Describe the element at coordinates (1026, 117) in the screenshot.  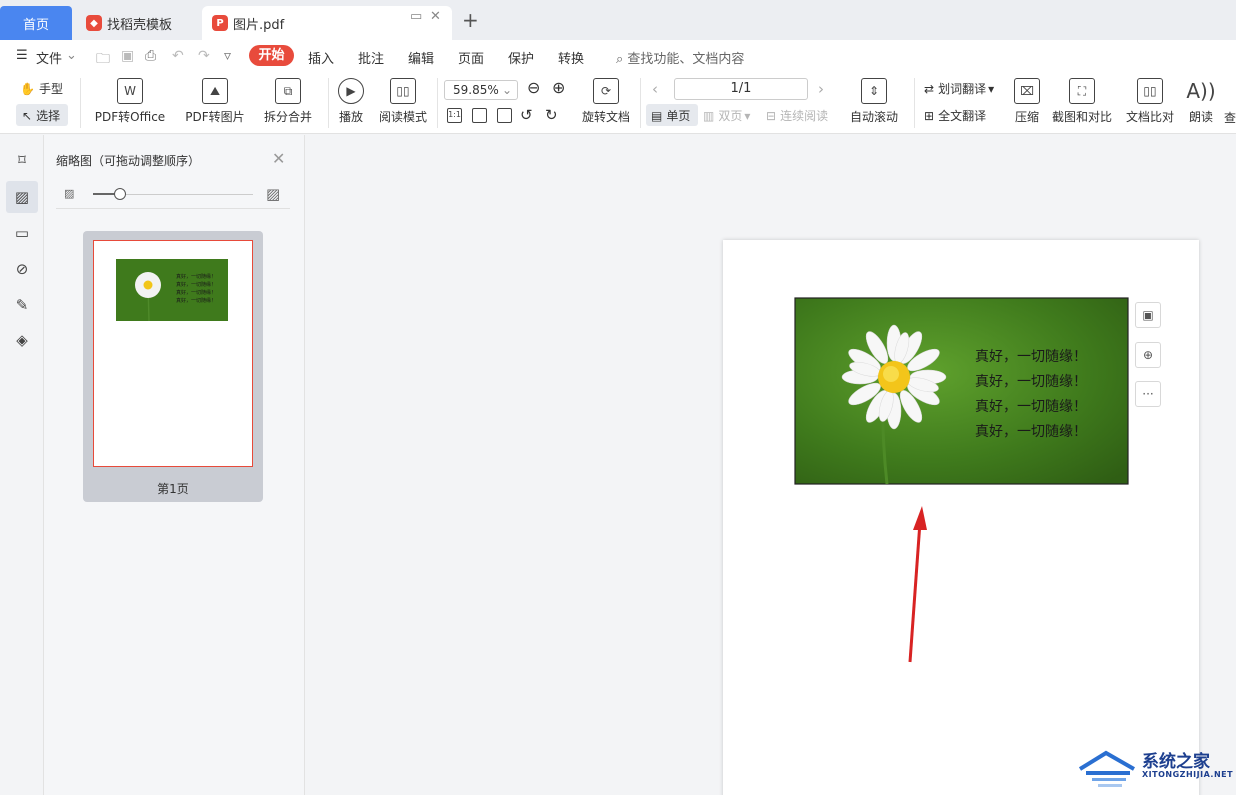
I see `compress-label: 压缩` at that location.